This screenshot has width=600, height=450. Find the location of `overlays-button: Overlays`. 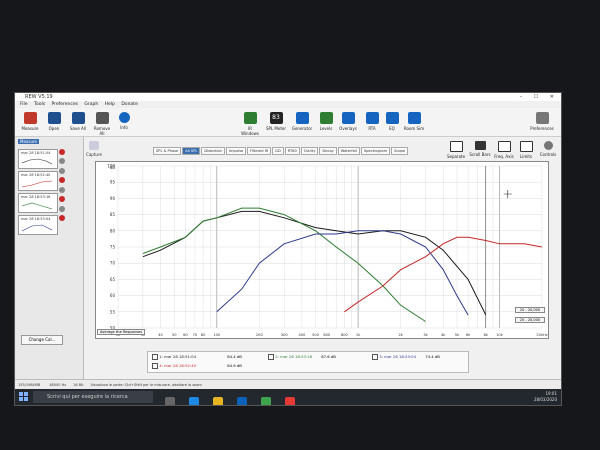

overlays-button: Overlays is located at coordinates (348, 121).